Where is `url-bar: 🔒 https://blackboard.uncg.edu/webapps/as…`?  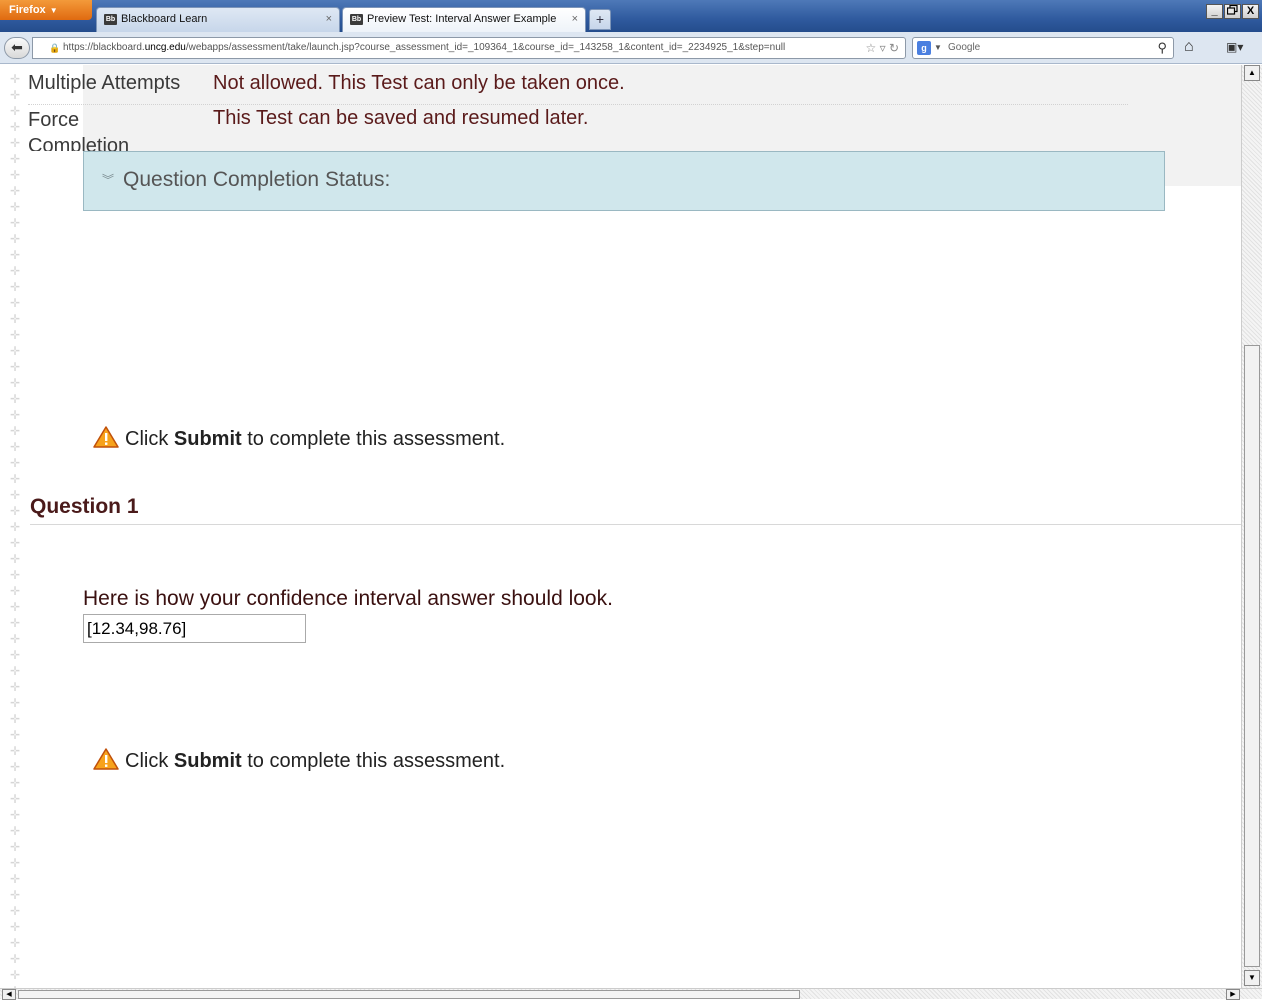
url-bar: 🔒 https://blackboard.uncg.edu/webapps/as… is located at coordinates (469, 48).